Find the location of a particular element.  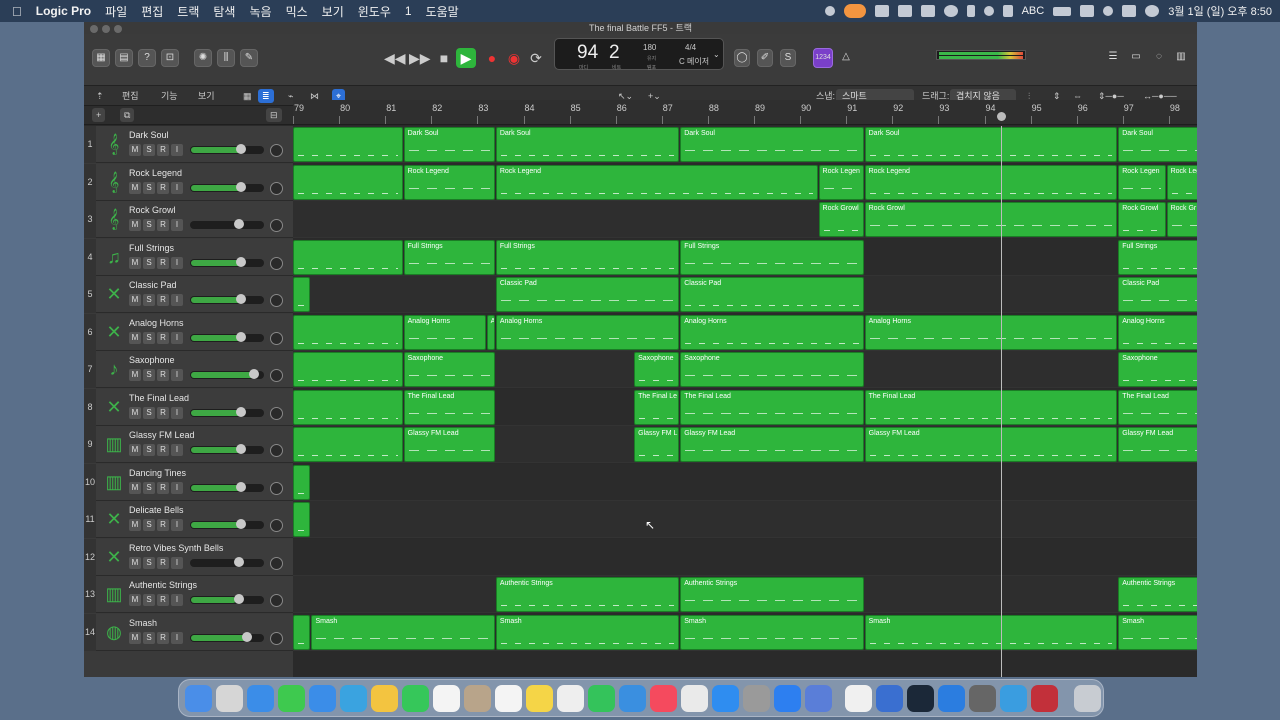

steam-icon is located at coordinates (920, 698).